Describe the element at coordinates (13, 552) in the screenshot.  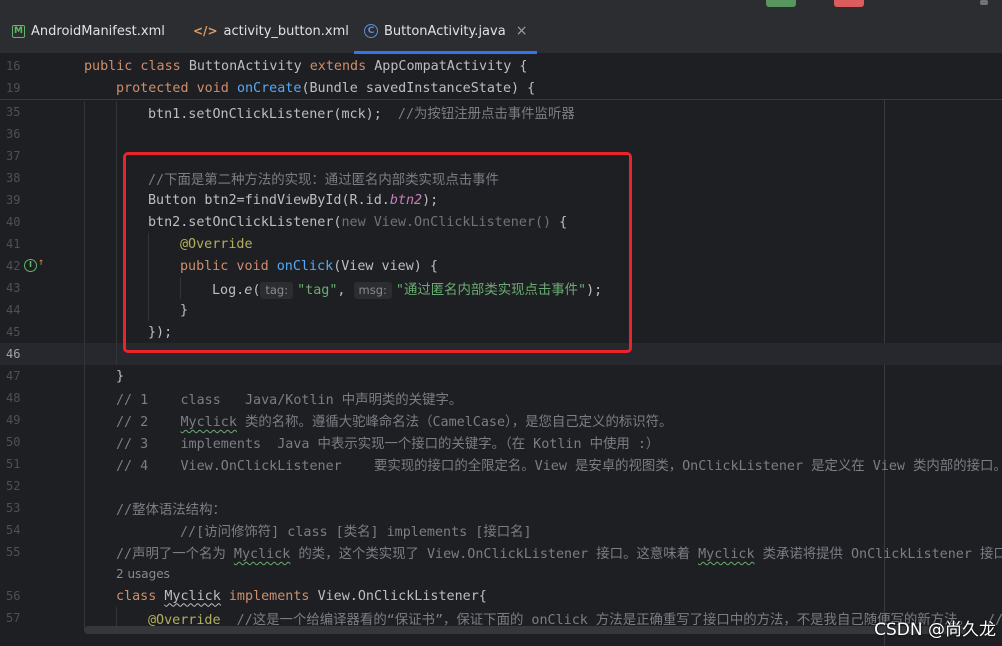
I see `line-number: 55` at that location.